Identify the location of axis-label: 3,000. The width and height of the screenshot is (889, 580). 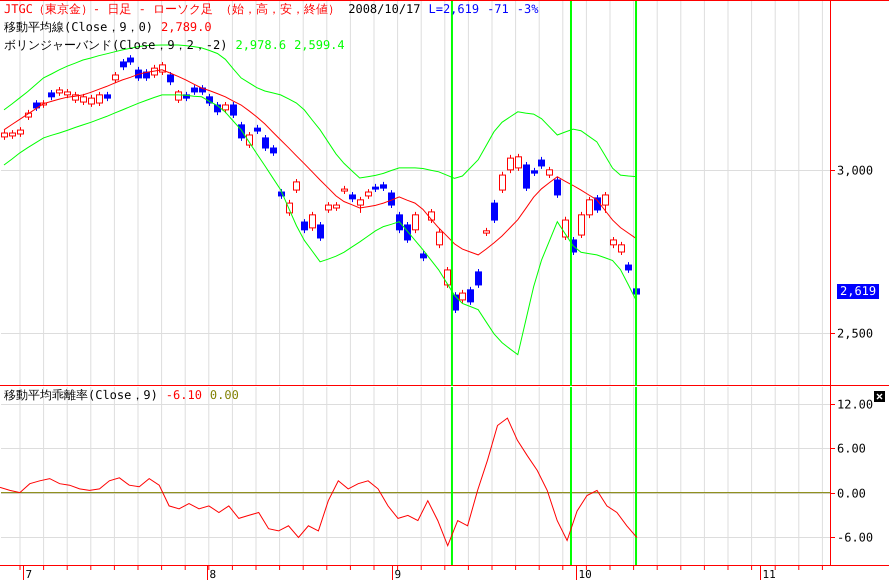
(855, 171).